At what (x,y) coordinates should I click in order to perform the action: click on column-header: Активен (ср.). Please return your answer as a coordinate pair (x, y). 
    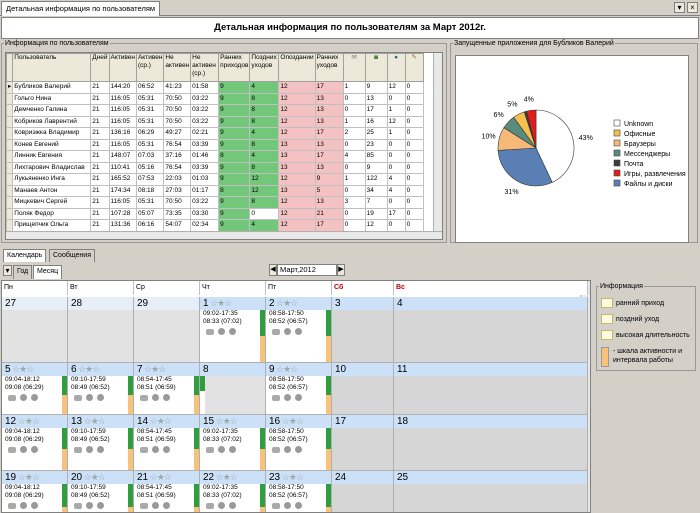
    Looking at the image, I should click on (150, 67).